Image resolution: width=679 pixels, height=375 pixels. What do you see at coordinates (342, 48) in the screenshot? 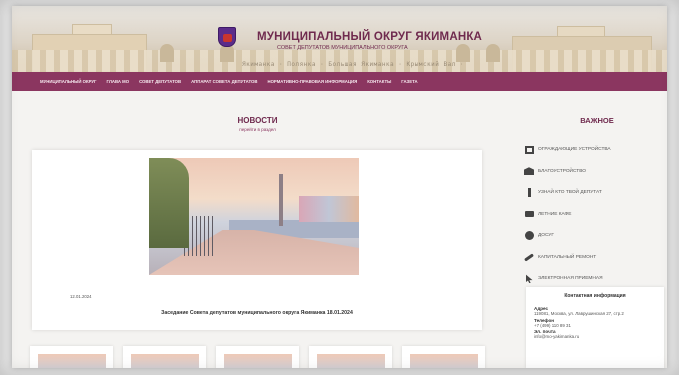
I see `site-subtitle: СОВЕТ ДЕПУТАТОВ МУНИЦИПАЛЬНОГО ОКРУГА` at bounding box center [342, 48].